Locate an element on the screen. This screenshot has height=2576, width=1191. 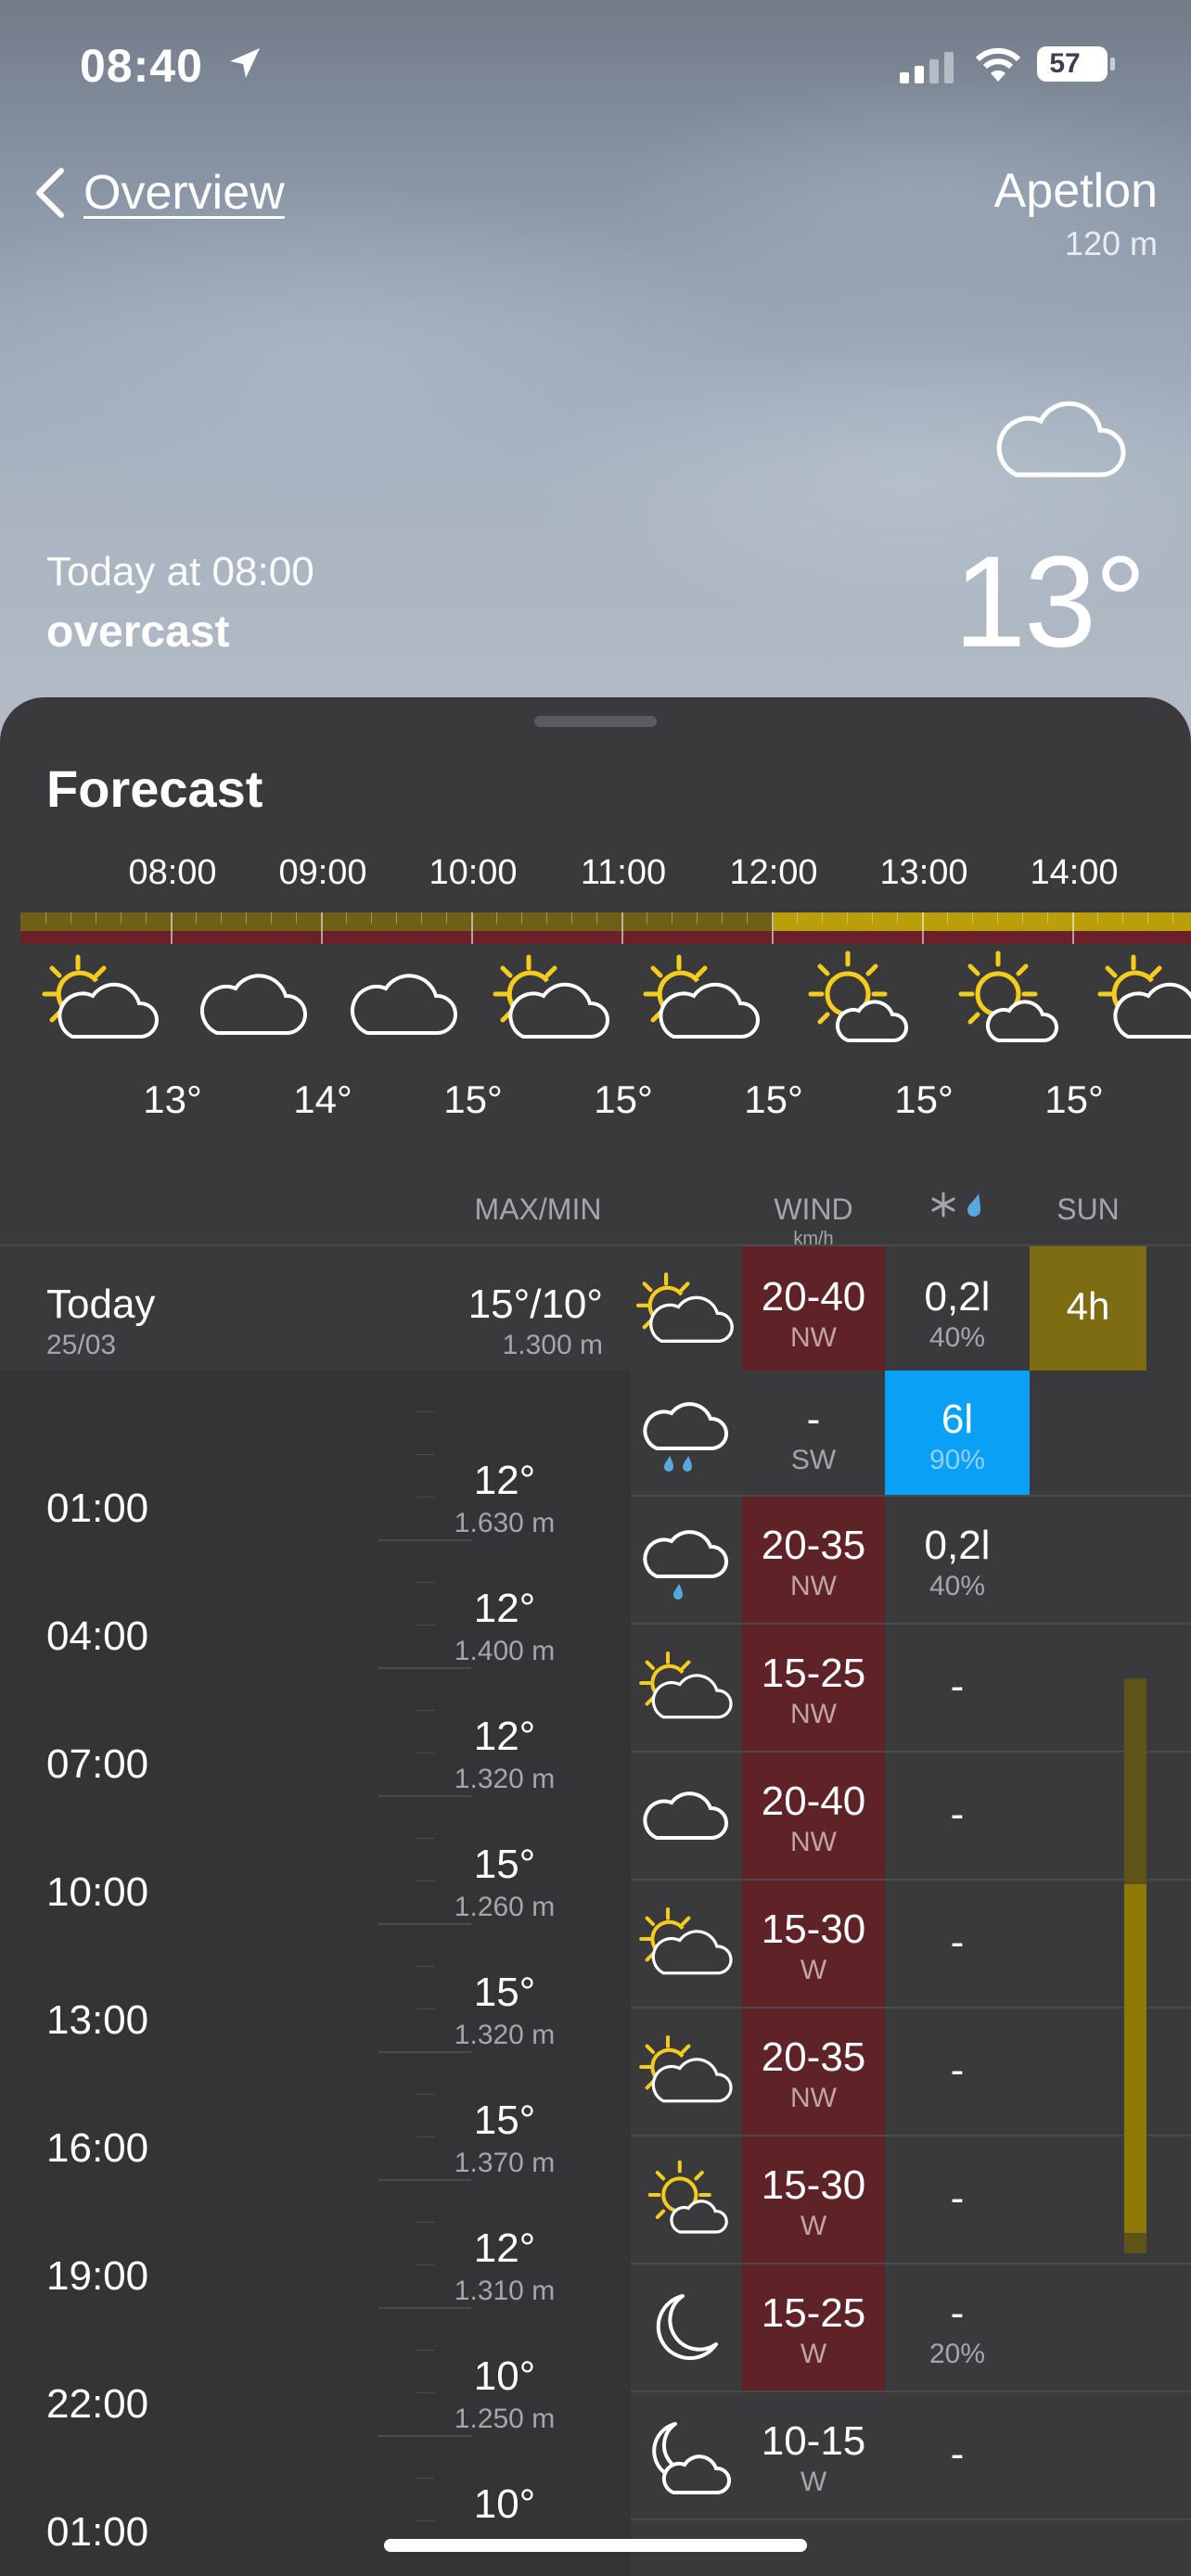
hour-precipitation: -20% is located at coordinates (957, 2329).